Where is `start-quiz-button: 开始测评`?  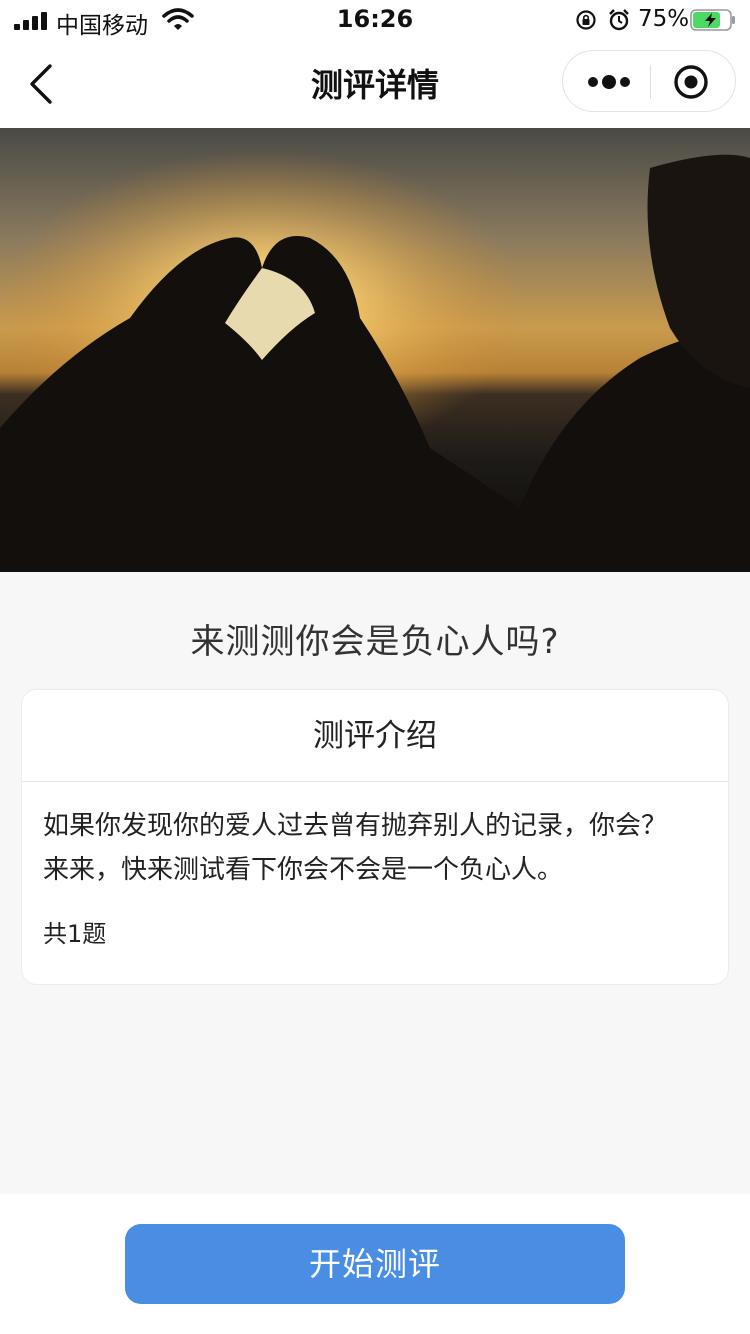
start-quiz-button: 开始测评 is located at coordinates (375, 1264).